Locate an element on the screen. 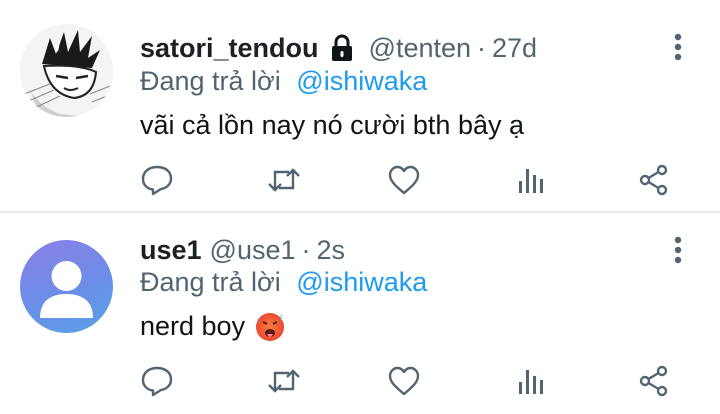  timestamp: 2s is located at coordinates (331, 250).